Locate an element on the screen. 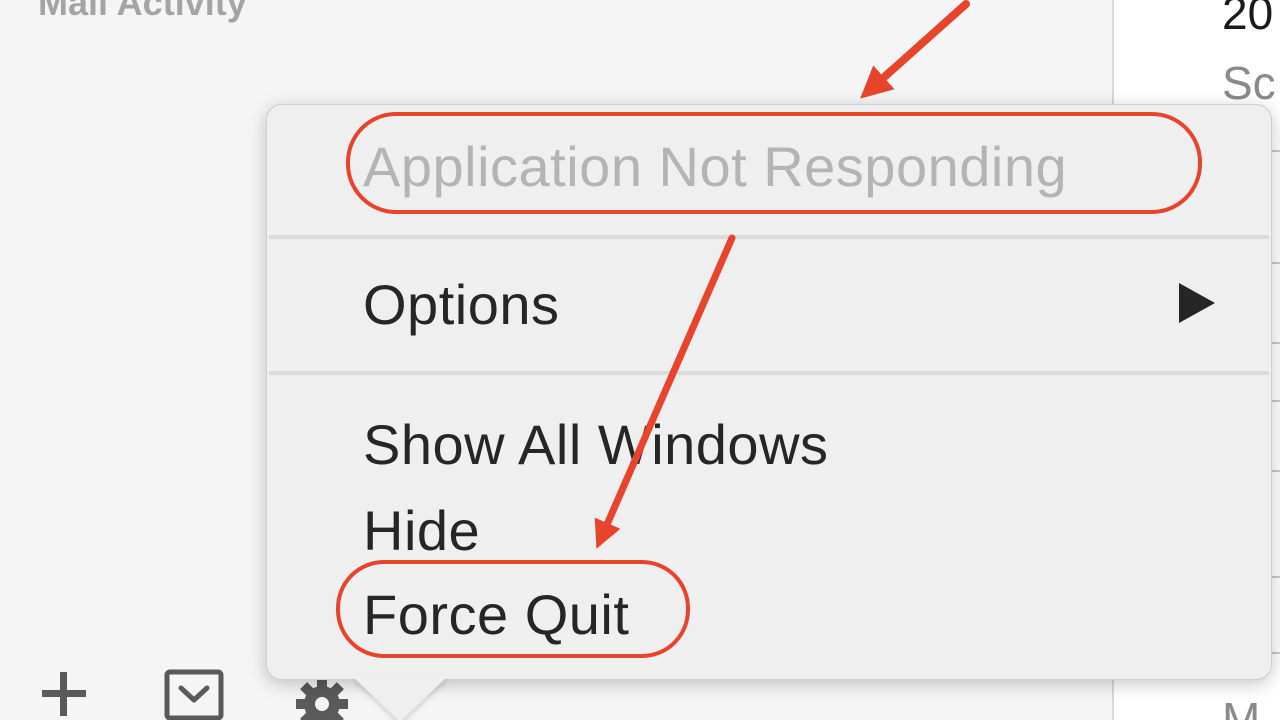 The image size is (1280, 720). menu-item-force-quit: Force Quit is located at coordinates (496, 615).